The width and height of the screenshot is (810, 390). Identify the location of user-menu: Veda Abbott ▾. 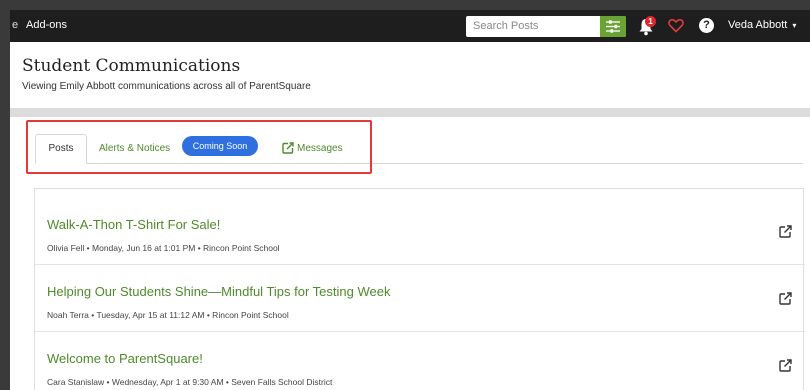
(762, 25).